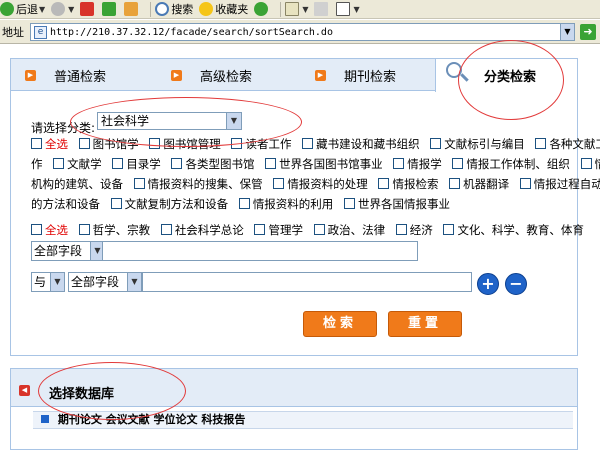 This screenshot has width=600, height=450. Describe the element at coordinates (24, 390) in the screenshot. I see `collapse-icon: ◀` at that location.